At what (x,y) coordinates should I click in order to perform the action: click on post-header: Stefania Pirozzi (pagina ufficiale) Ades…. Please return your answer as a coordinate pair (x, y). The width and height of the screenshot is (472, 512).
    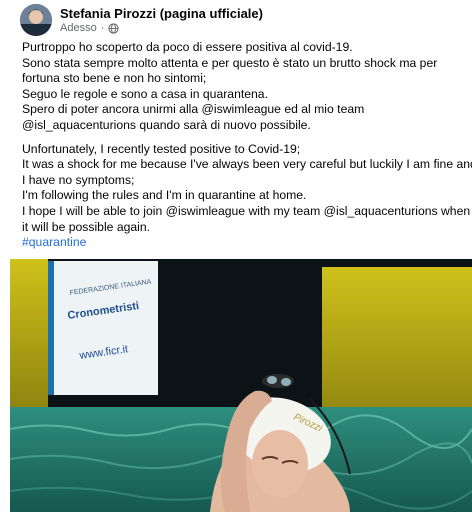
    Looking at the image, I should click on (236, 20).